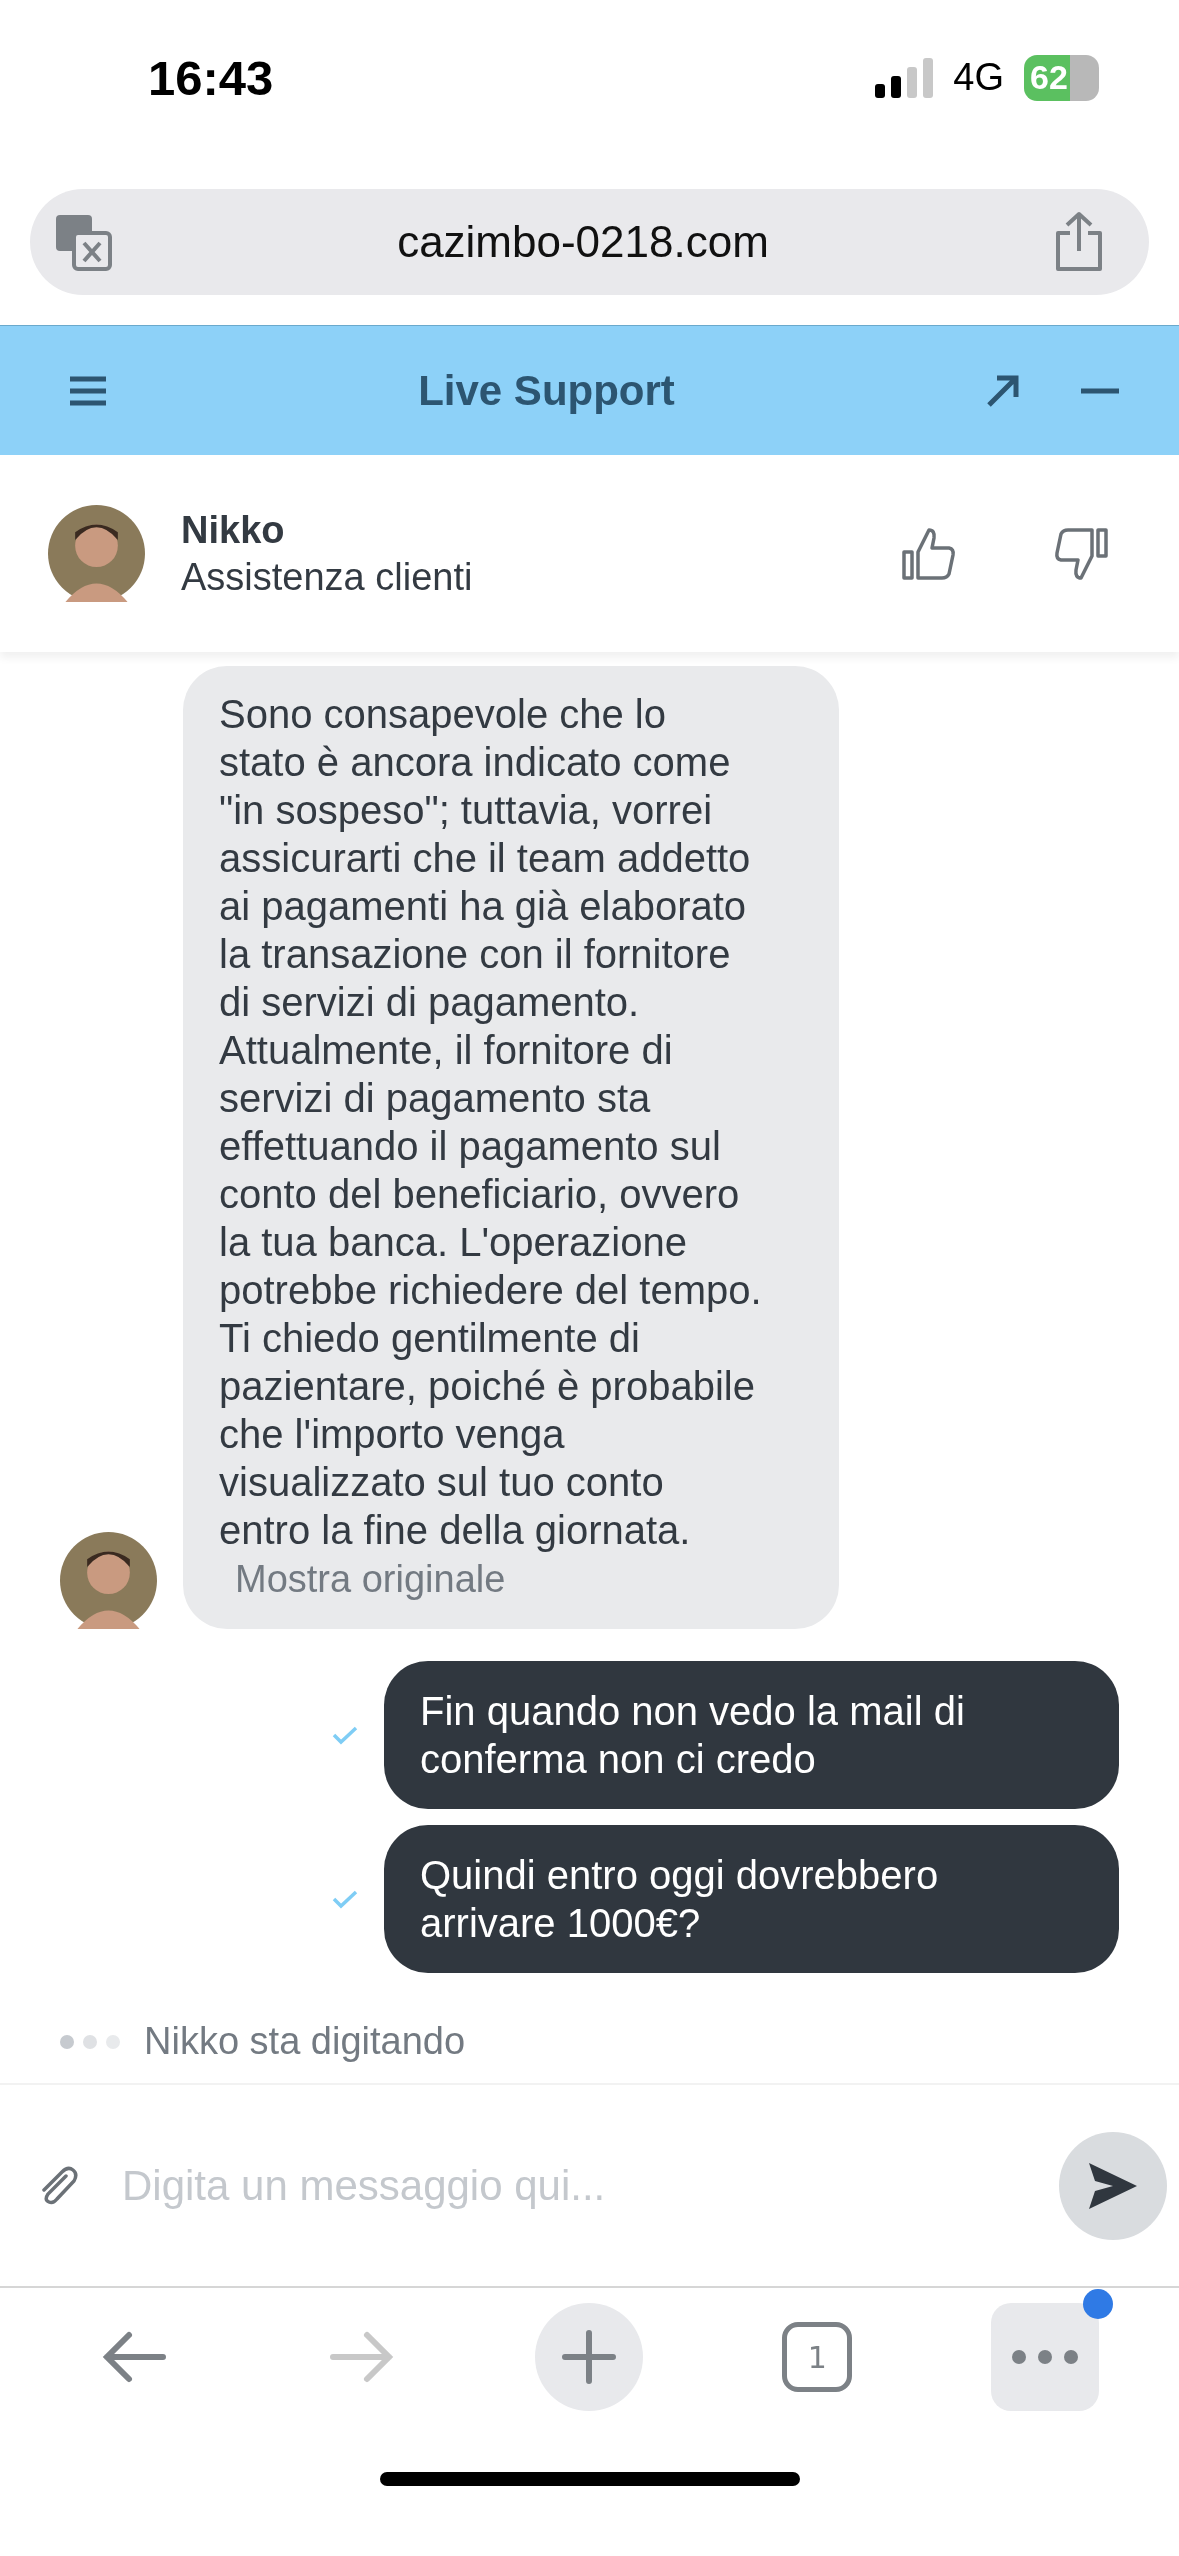 This screenshot has height=2556, width=1179. I want to click on address-bar: cazimbo-0218.com, so click(589, 242).